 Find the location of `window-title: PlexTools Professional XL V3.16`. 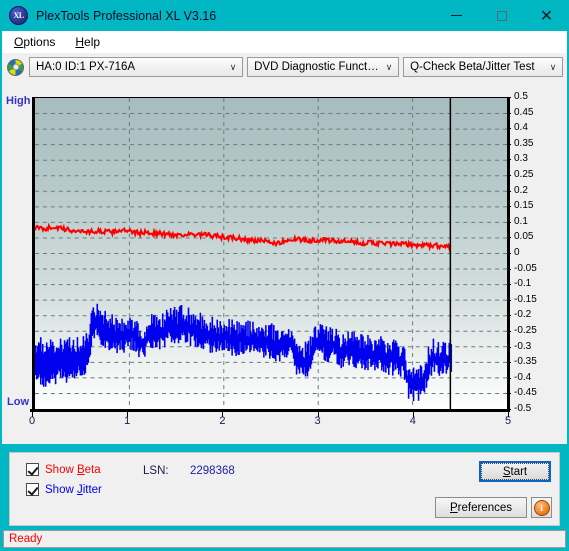

window-title: PlexTools Professional XL V3.16 is located at coordinates (126, 15).